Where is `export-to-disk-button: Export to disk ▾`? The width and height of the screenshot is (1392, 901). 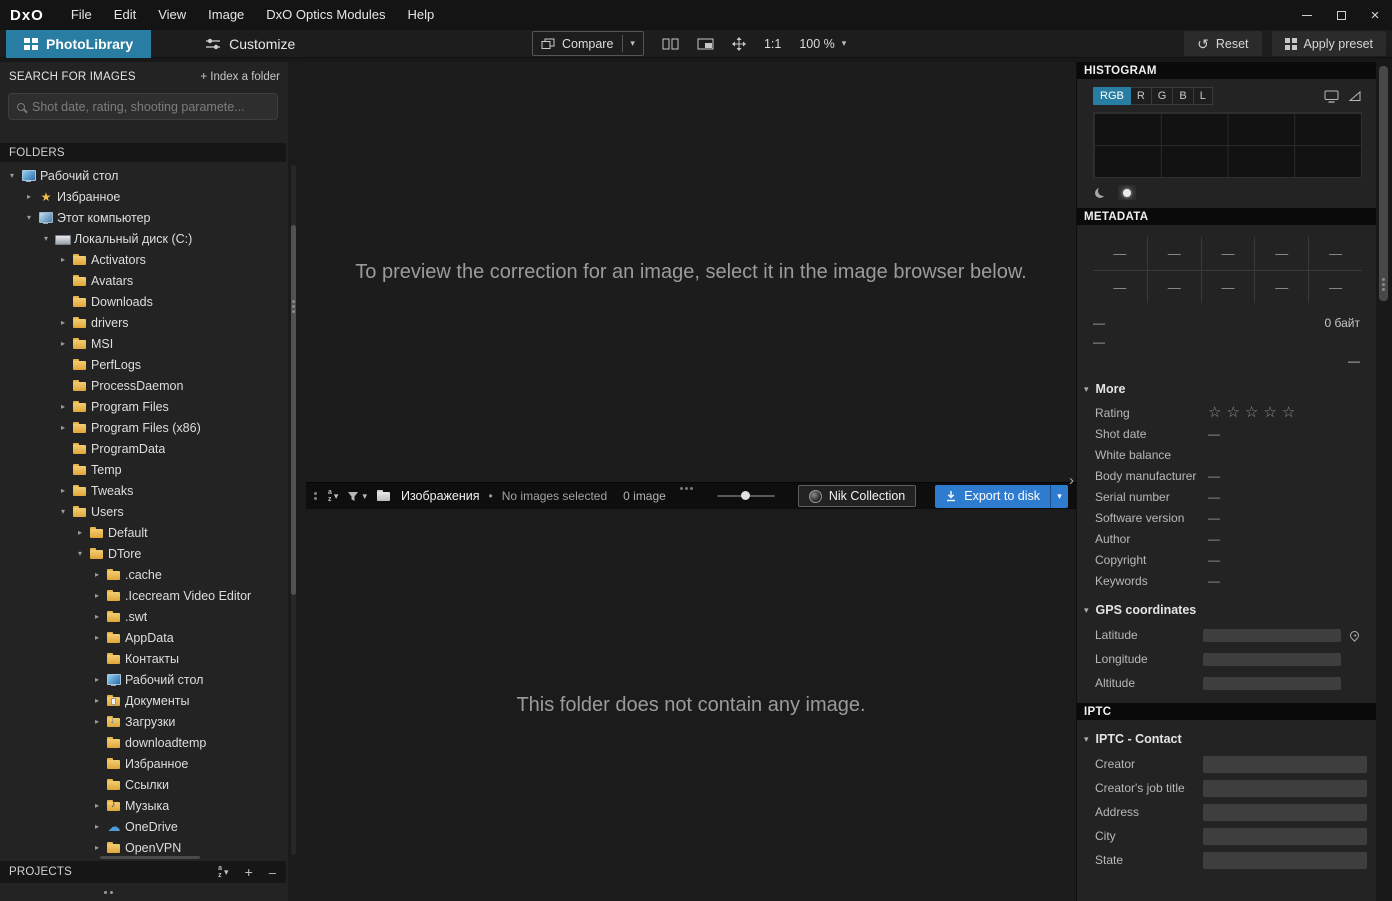
export-to-disk-button: Export to disk ▾ is located at coordinates (1001, 496).